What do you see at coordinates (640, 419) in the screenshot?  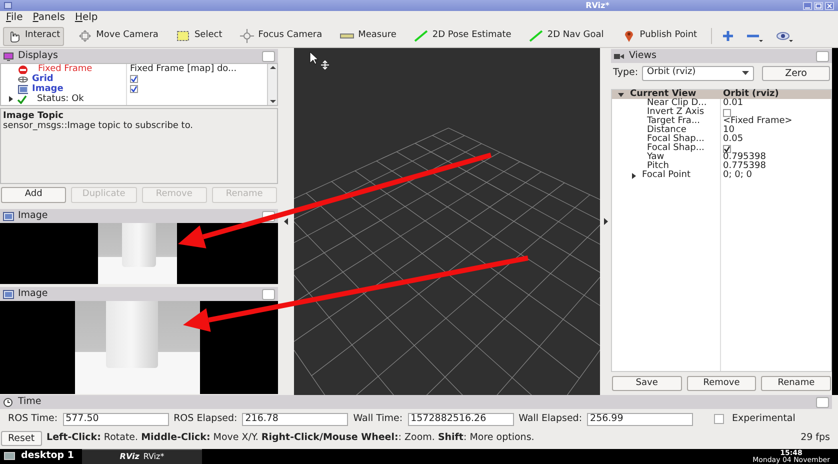 I see `input-field: 256.99` at bounding box center [640, 419].